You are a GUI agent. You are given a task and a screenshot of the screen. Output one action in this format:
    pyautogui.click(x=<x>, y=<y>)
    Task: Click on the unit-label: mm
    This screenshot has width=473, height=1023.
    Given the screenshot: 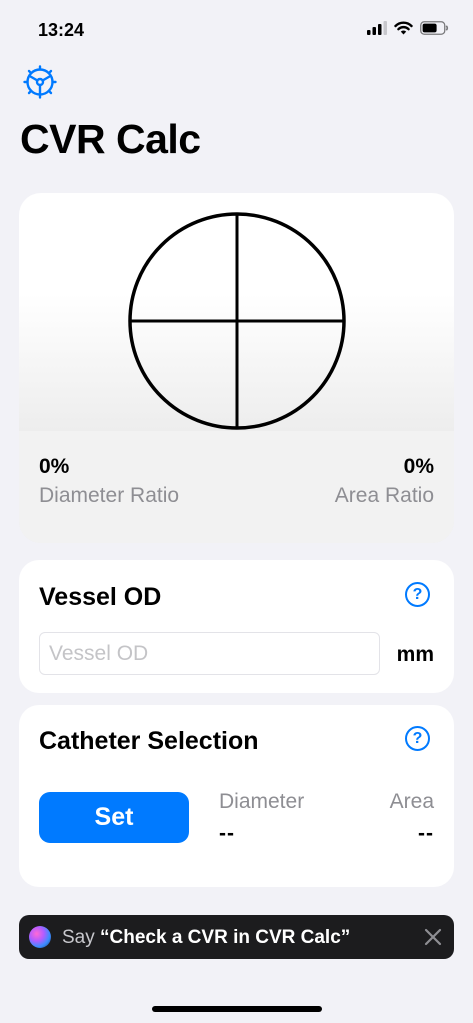 What is the action you would take?
    pyautogui.click(x=415, y=654)
    